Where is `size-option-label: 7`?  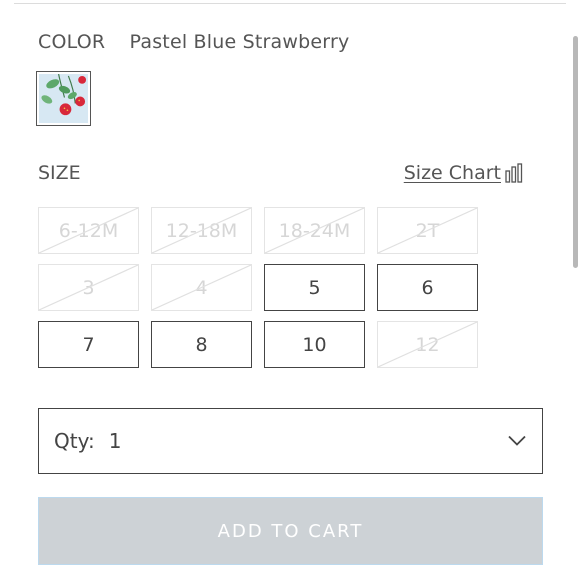 size-option-label: 7 is located at coordinates (88, 344).